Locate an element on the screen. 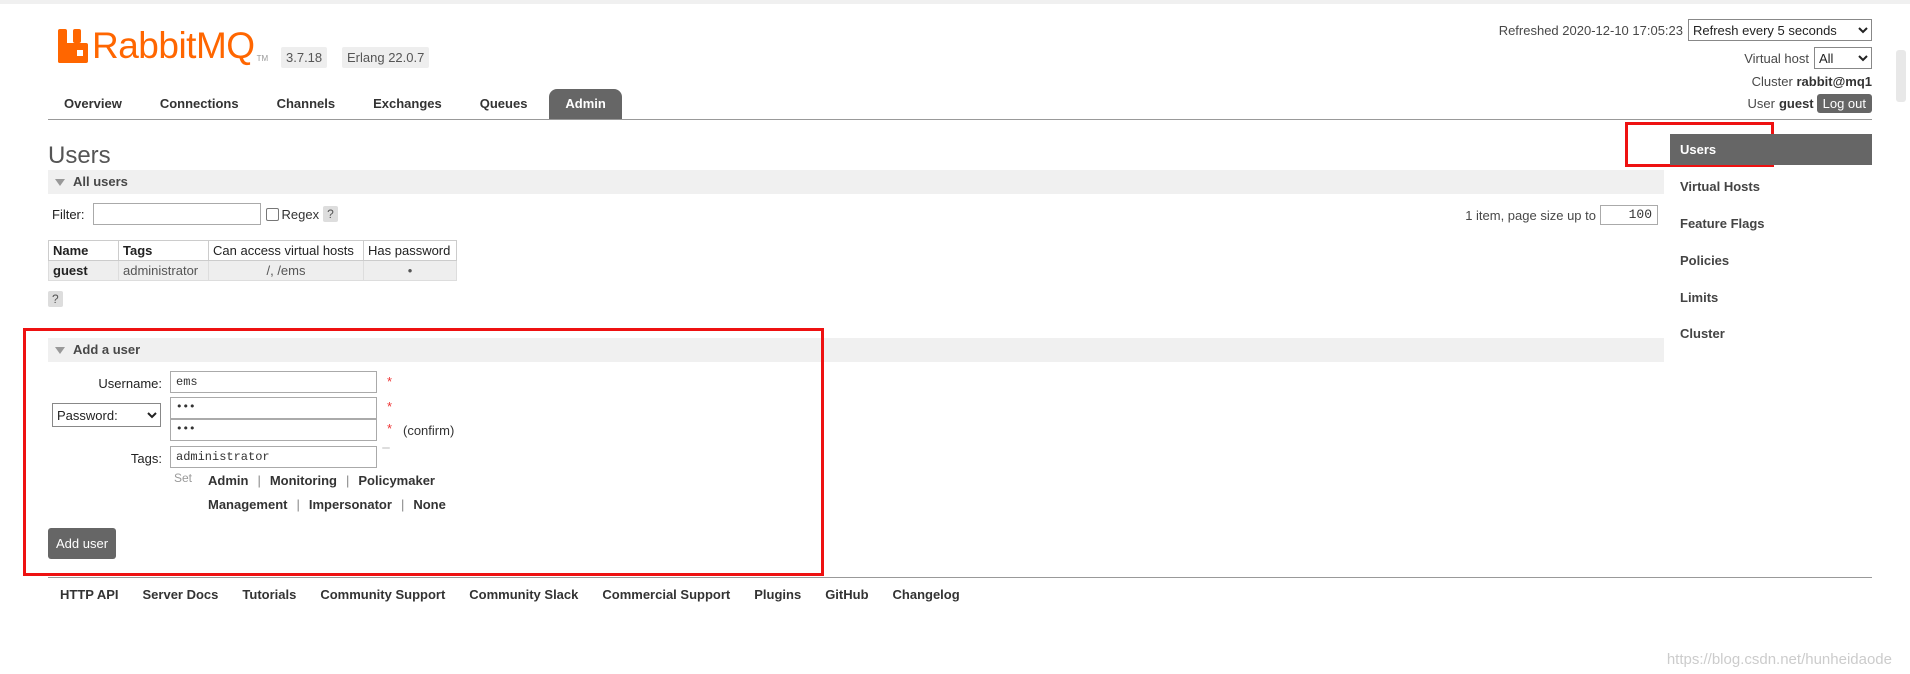 This screenshot has width=1910, height=674. logo-trademark: TM is located at coordinates (262, 58).